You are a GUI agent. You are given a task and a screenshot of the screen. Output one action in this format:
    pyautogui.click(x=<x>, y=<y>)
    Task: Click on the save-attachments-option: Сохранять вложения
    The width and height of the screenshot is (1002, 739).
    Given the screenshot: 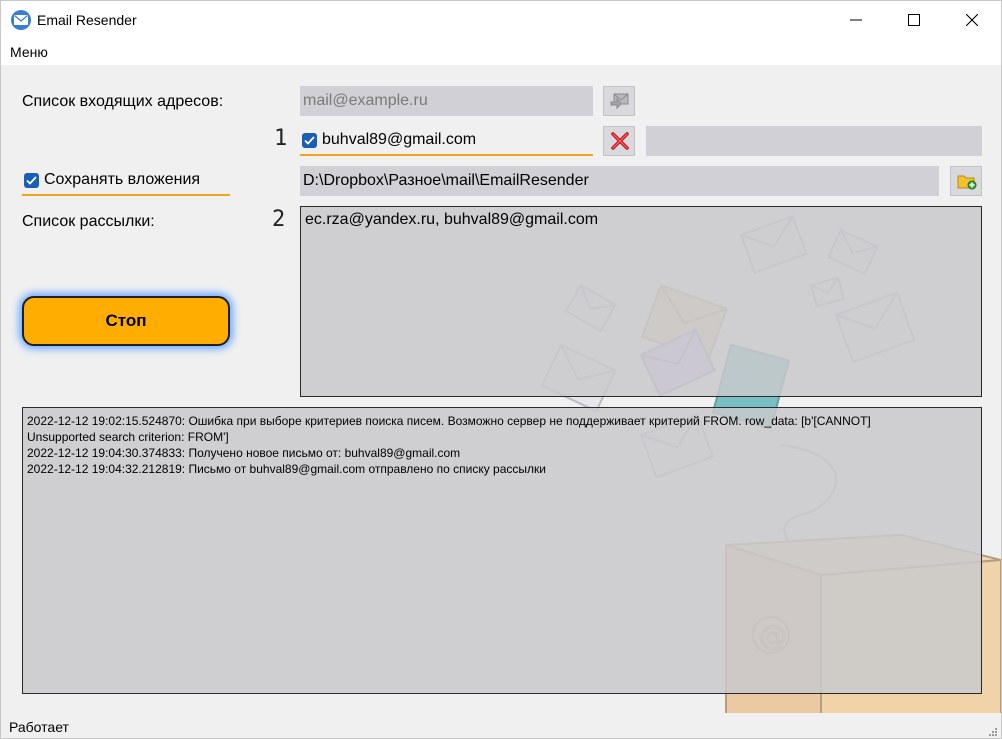 What is the action you would take?
    pyautogui.click(x=126, y=181)
    